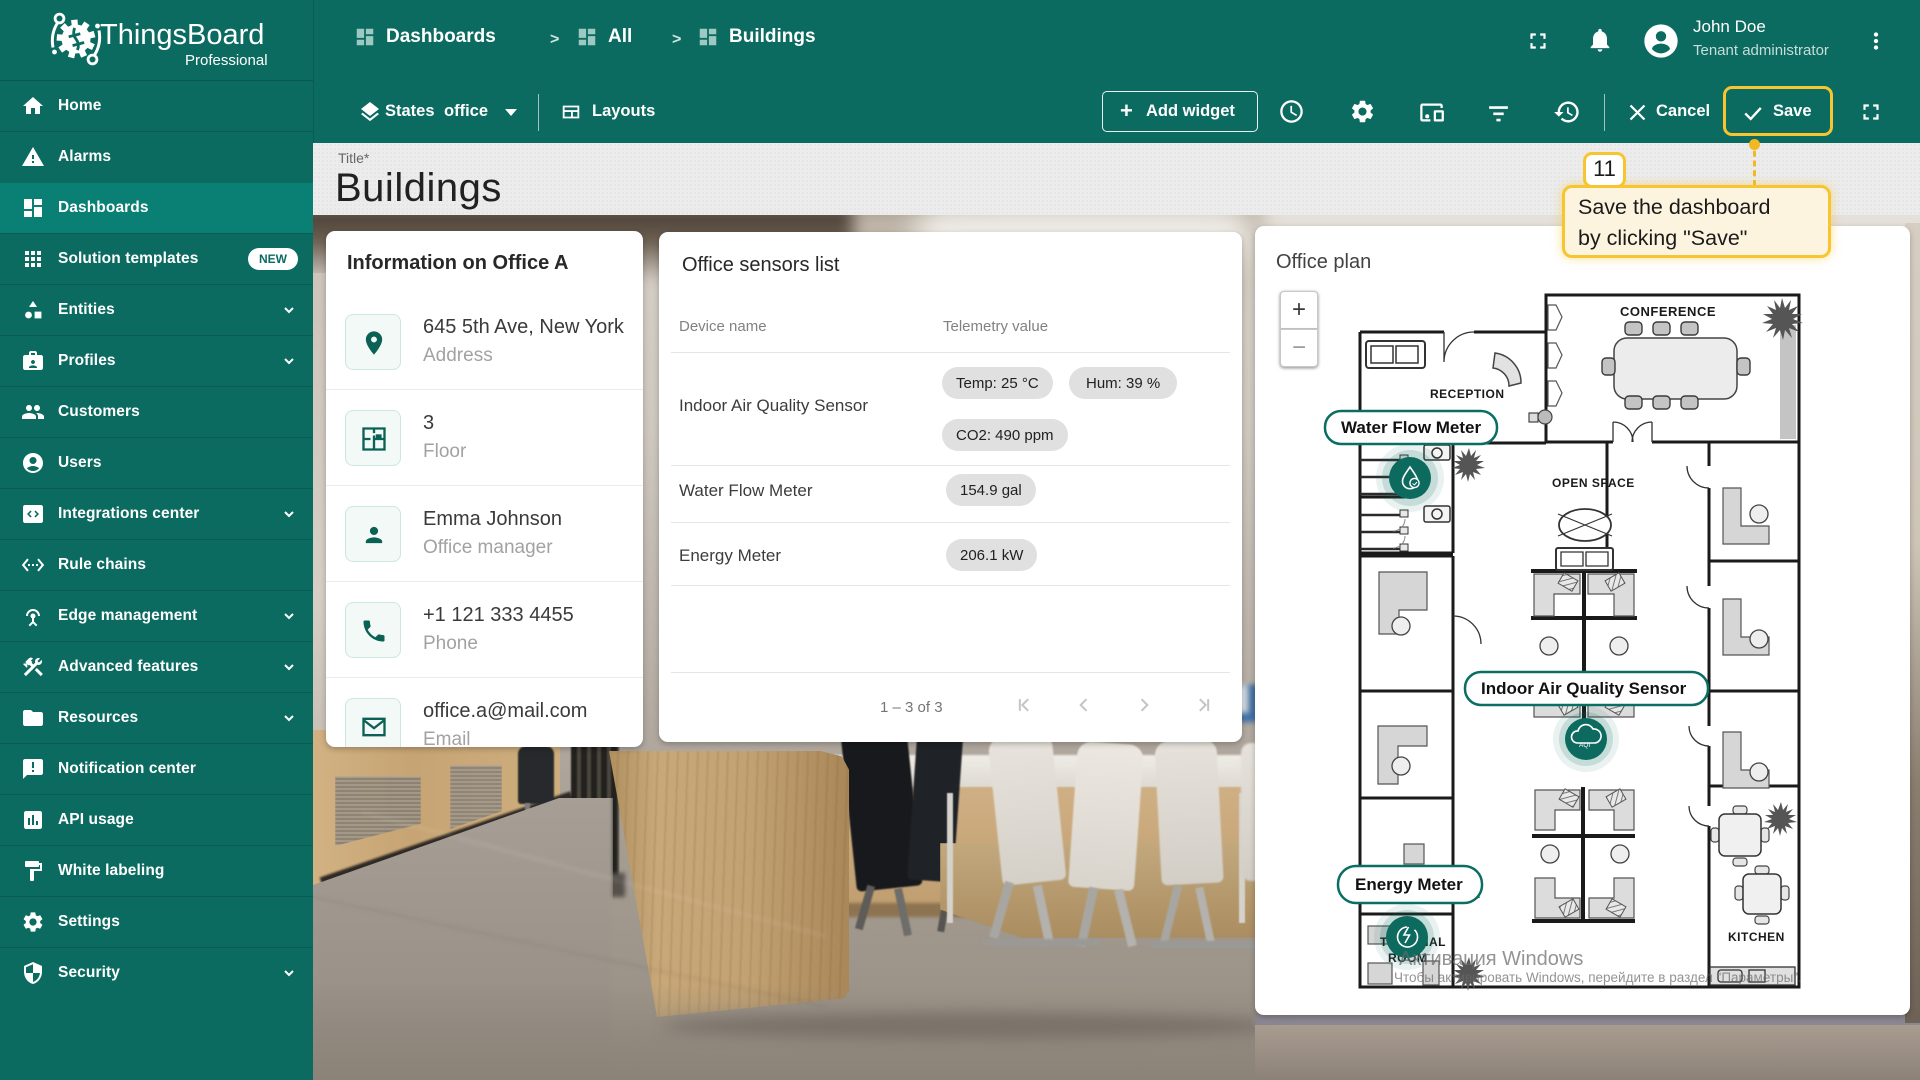  I want to click on svg-text: Energy Meter, so click(1409, 884).